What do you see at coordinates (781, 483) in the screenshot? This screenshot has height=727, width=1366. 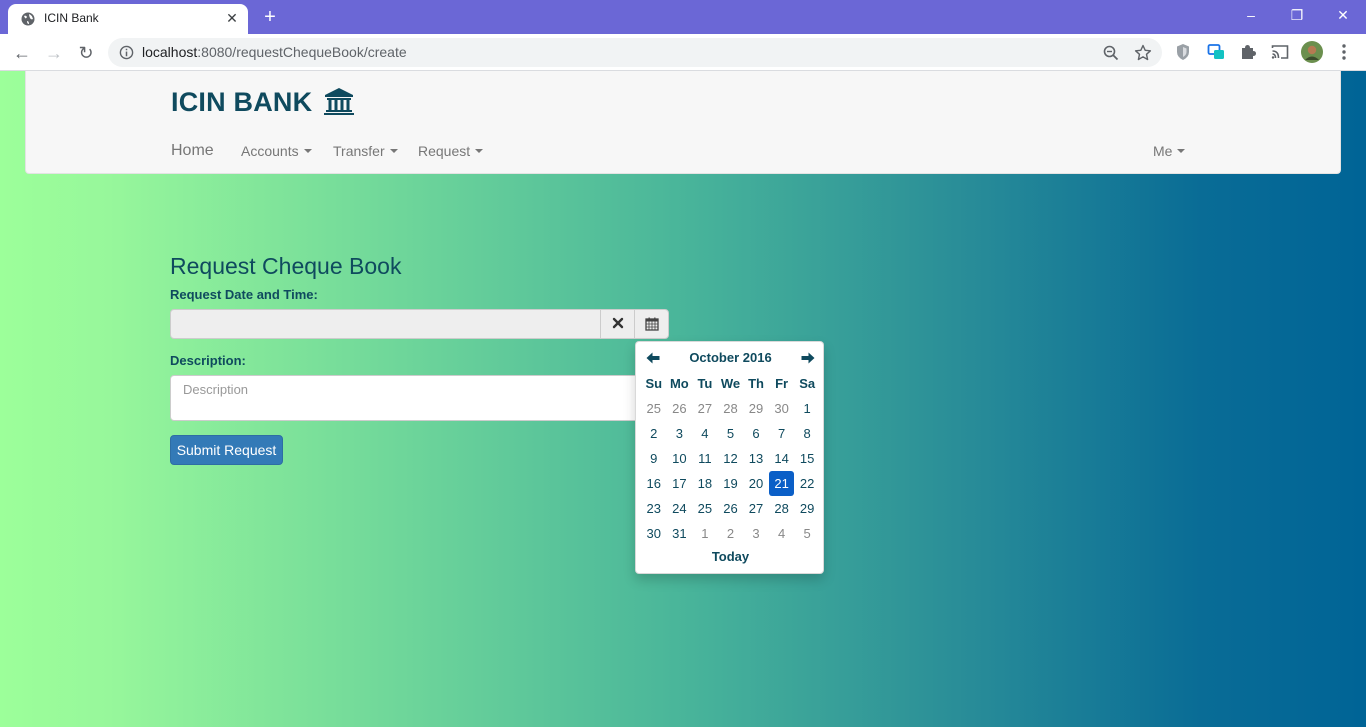 I see `day-cell-selected: 21` at bounding box center [781, 483].